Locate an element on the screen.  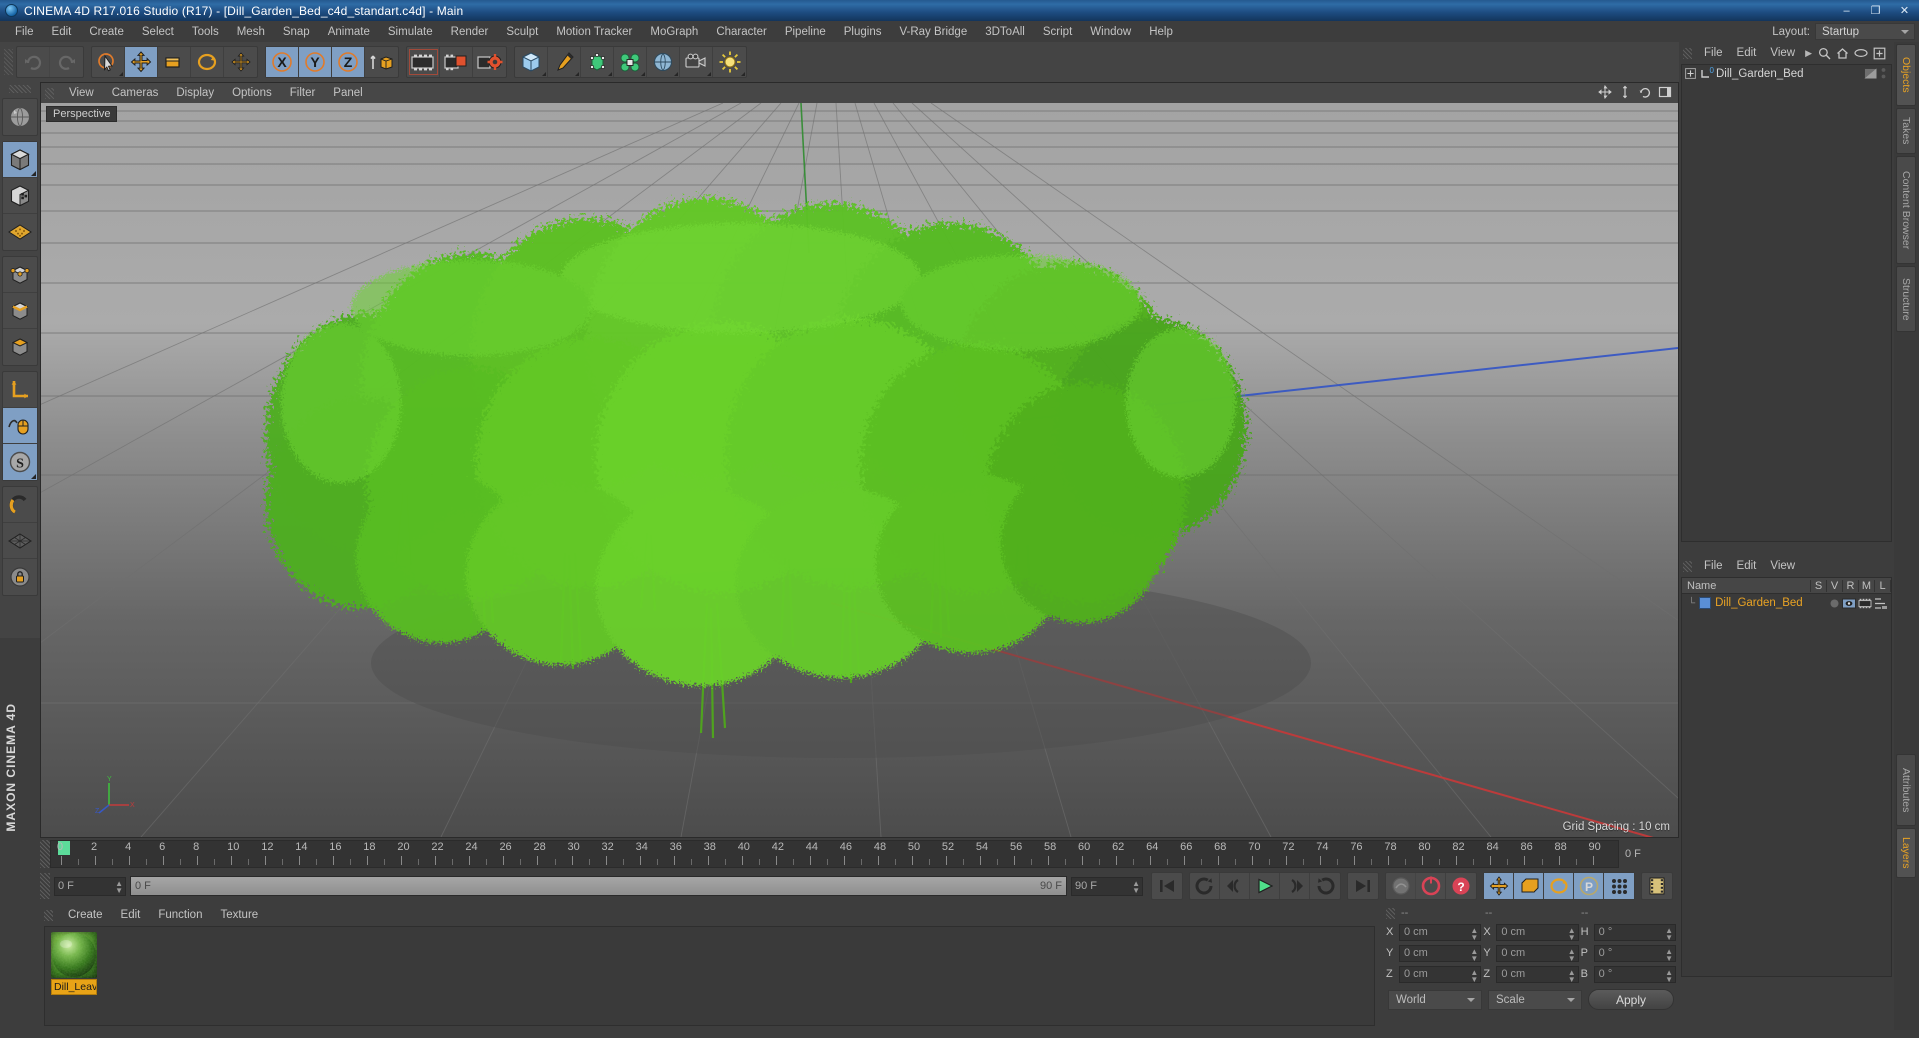
menu-item-plugins: Plugins is located at coordinates (863, 32).